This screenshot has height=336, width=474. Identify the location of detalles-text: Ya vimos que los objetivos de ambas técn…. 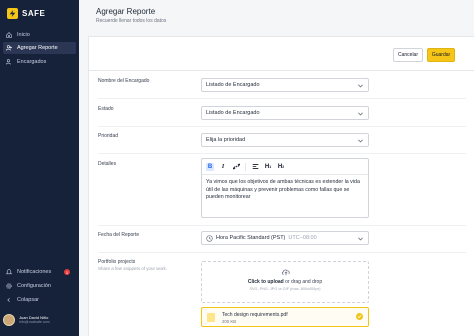
(285, 190).